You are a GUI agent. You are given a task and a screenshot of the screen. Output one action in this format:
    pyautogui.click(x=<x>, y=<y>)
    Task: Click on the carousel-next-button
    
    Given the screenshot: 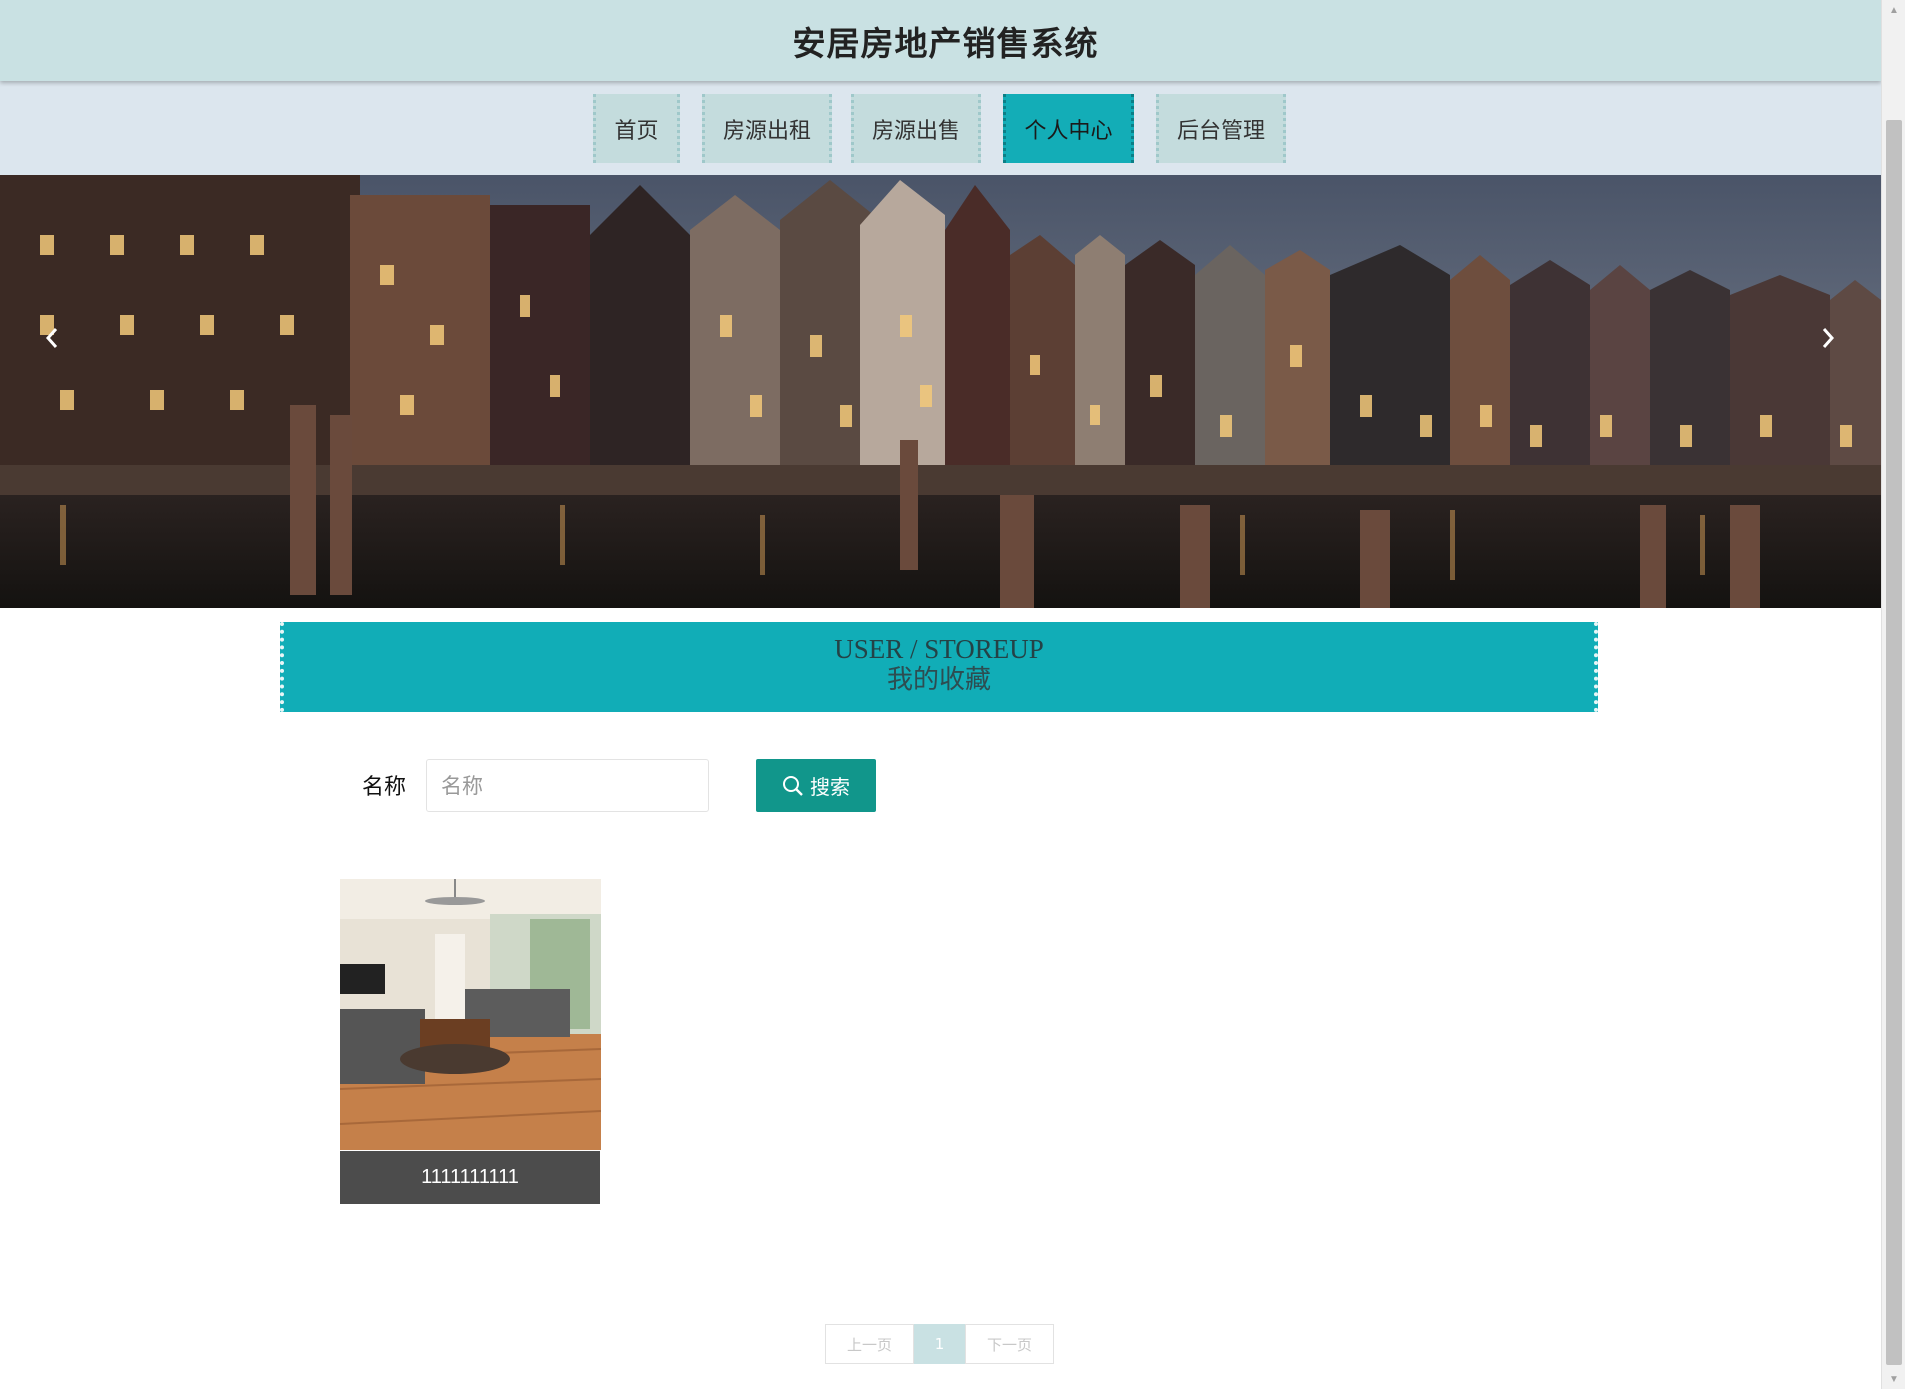 What is the action you would take?
    pyautogui.click(x=1828, y=338)
    